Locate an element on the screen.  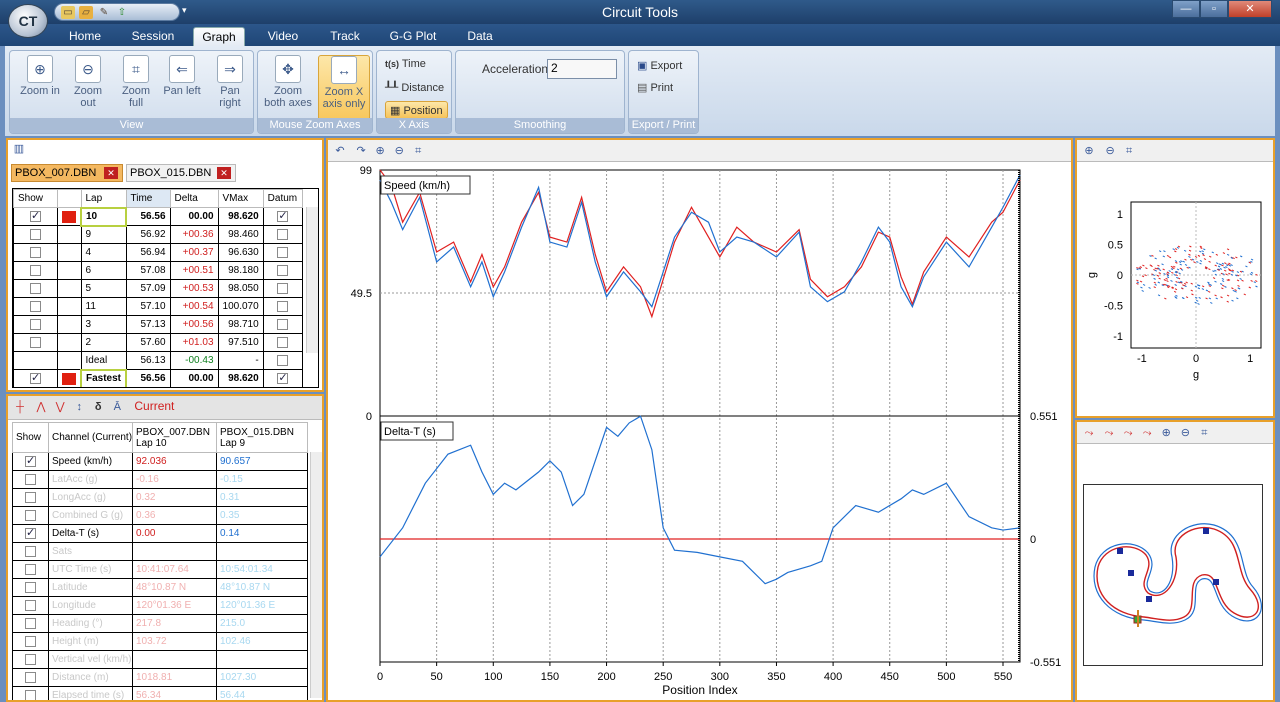
average-icon: Ā is located at coordinates (117, 407).